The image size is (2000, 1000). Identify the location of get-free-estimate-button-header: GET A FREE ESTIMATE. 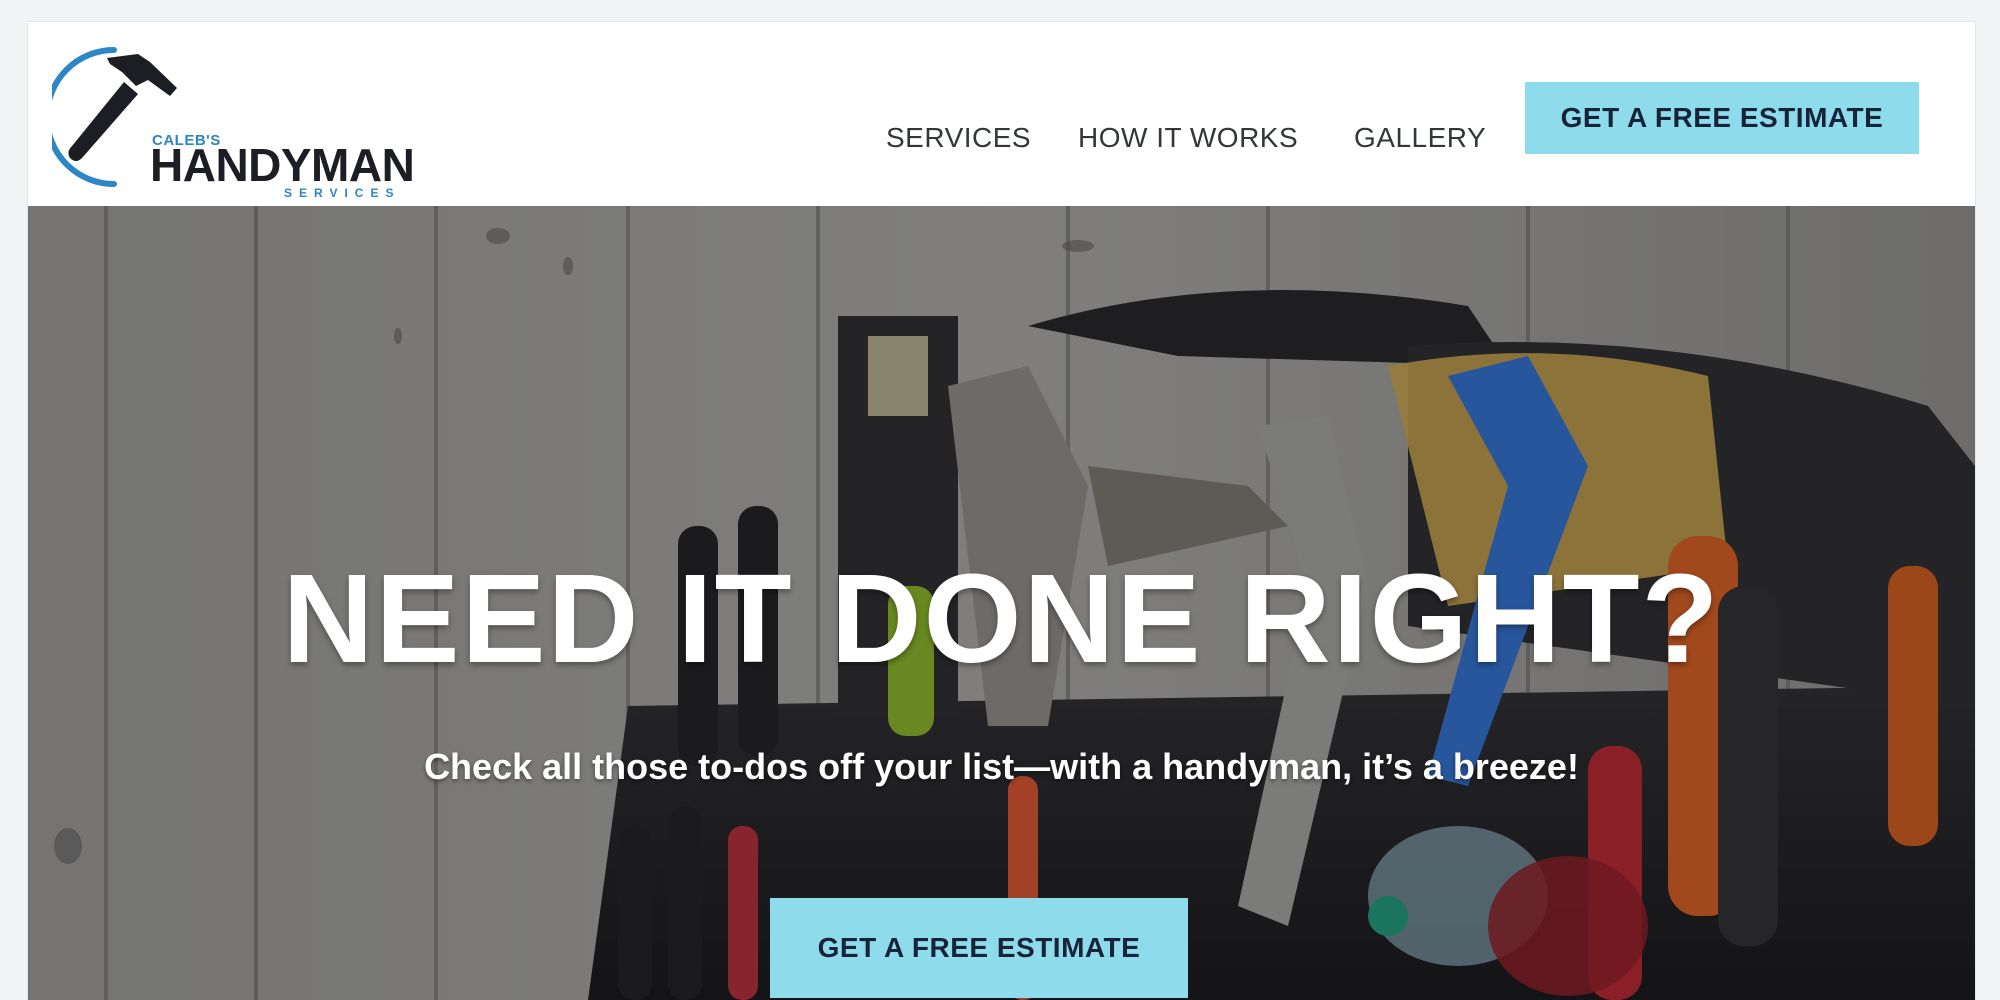
(1722, 118).